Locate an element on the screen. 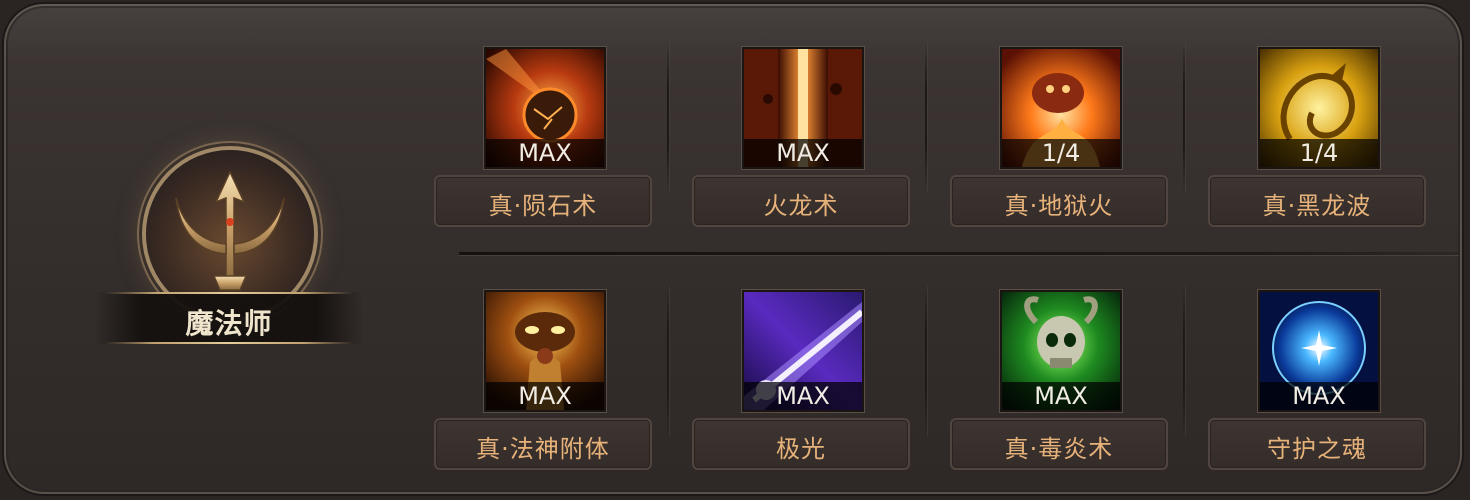  skill-name-box: 守护之魂 is located at coordinates (1317, 444).